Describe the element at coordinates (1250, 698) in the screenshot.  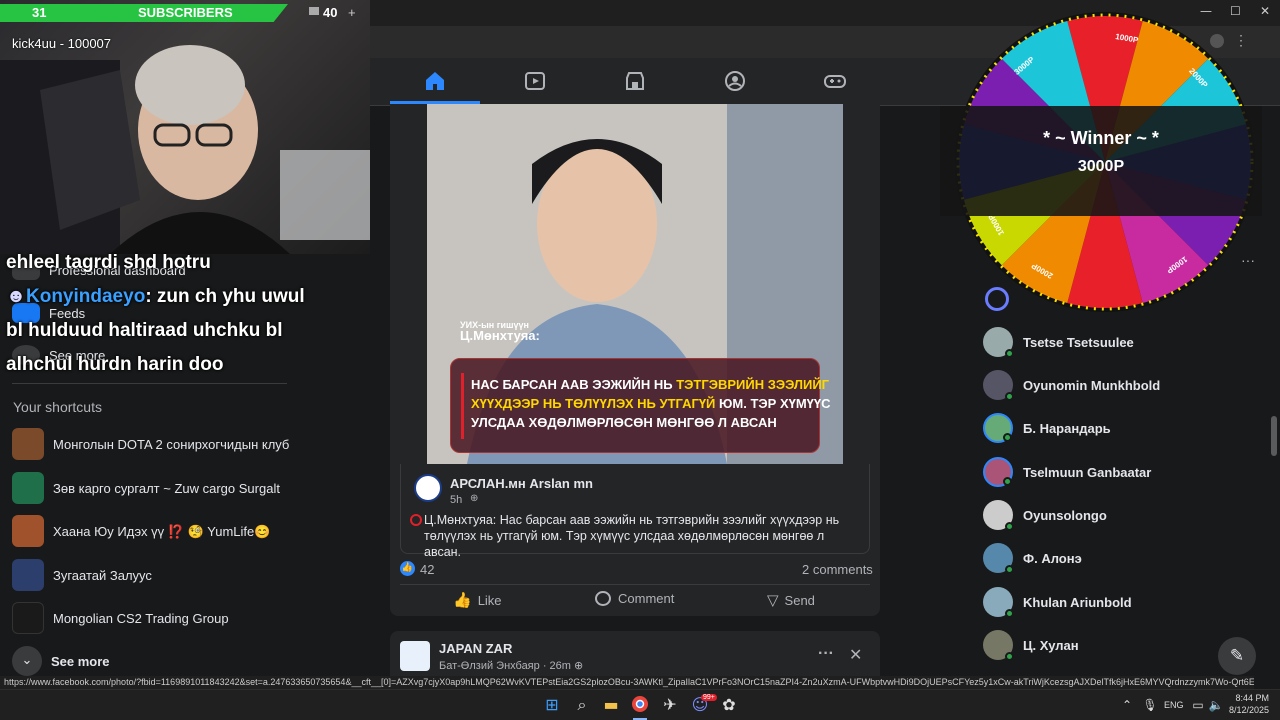
I see `clock-time: 8:44 PM` at that location.